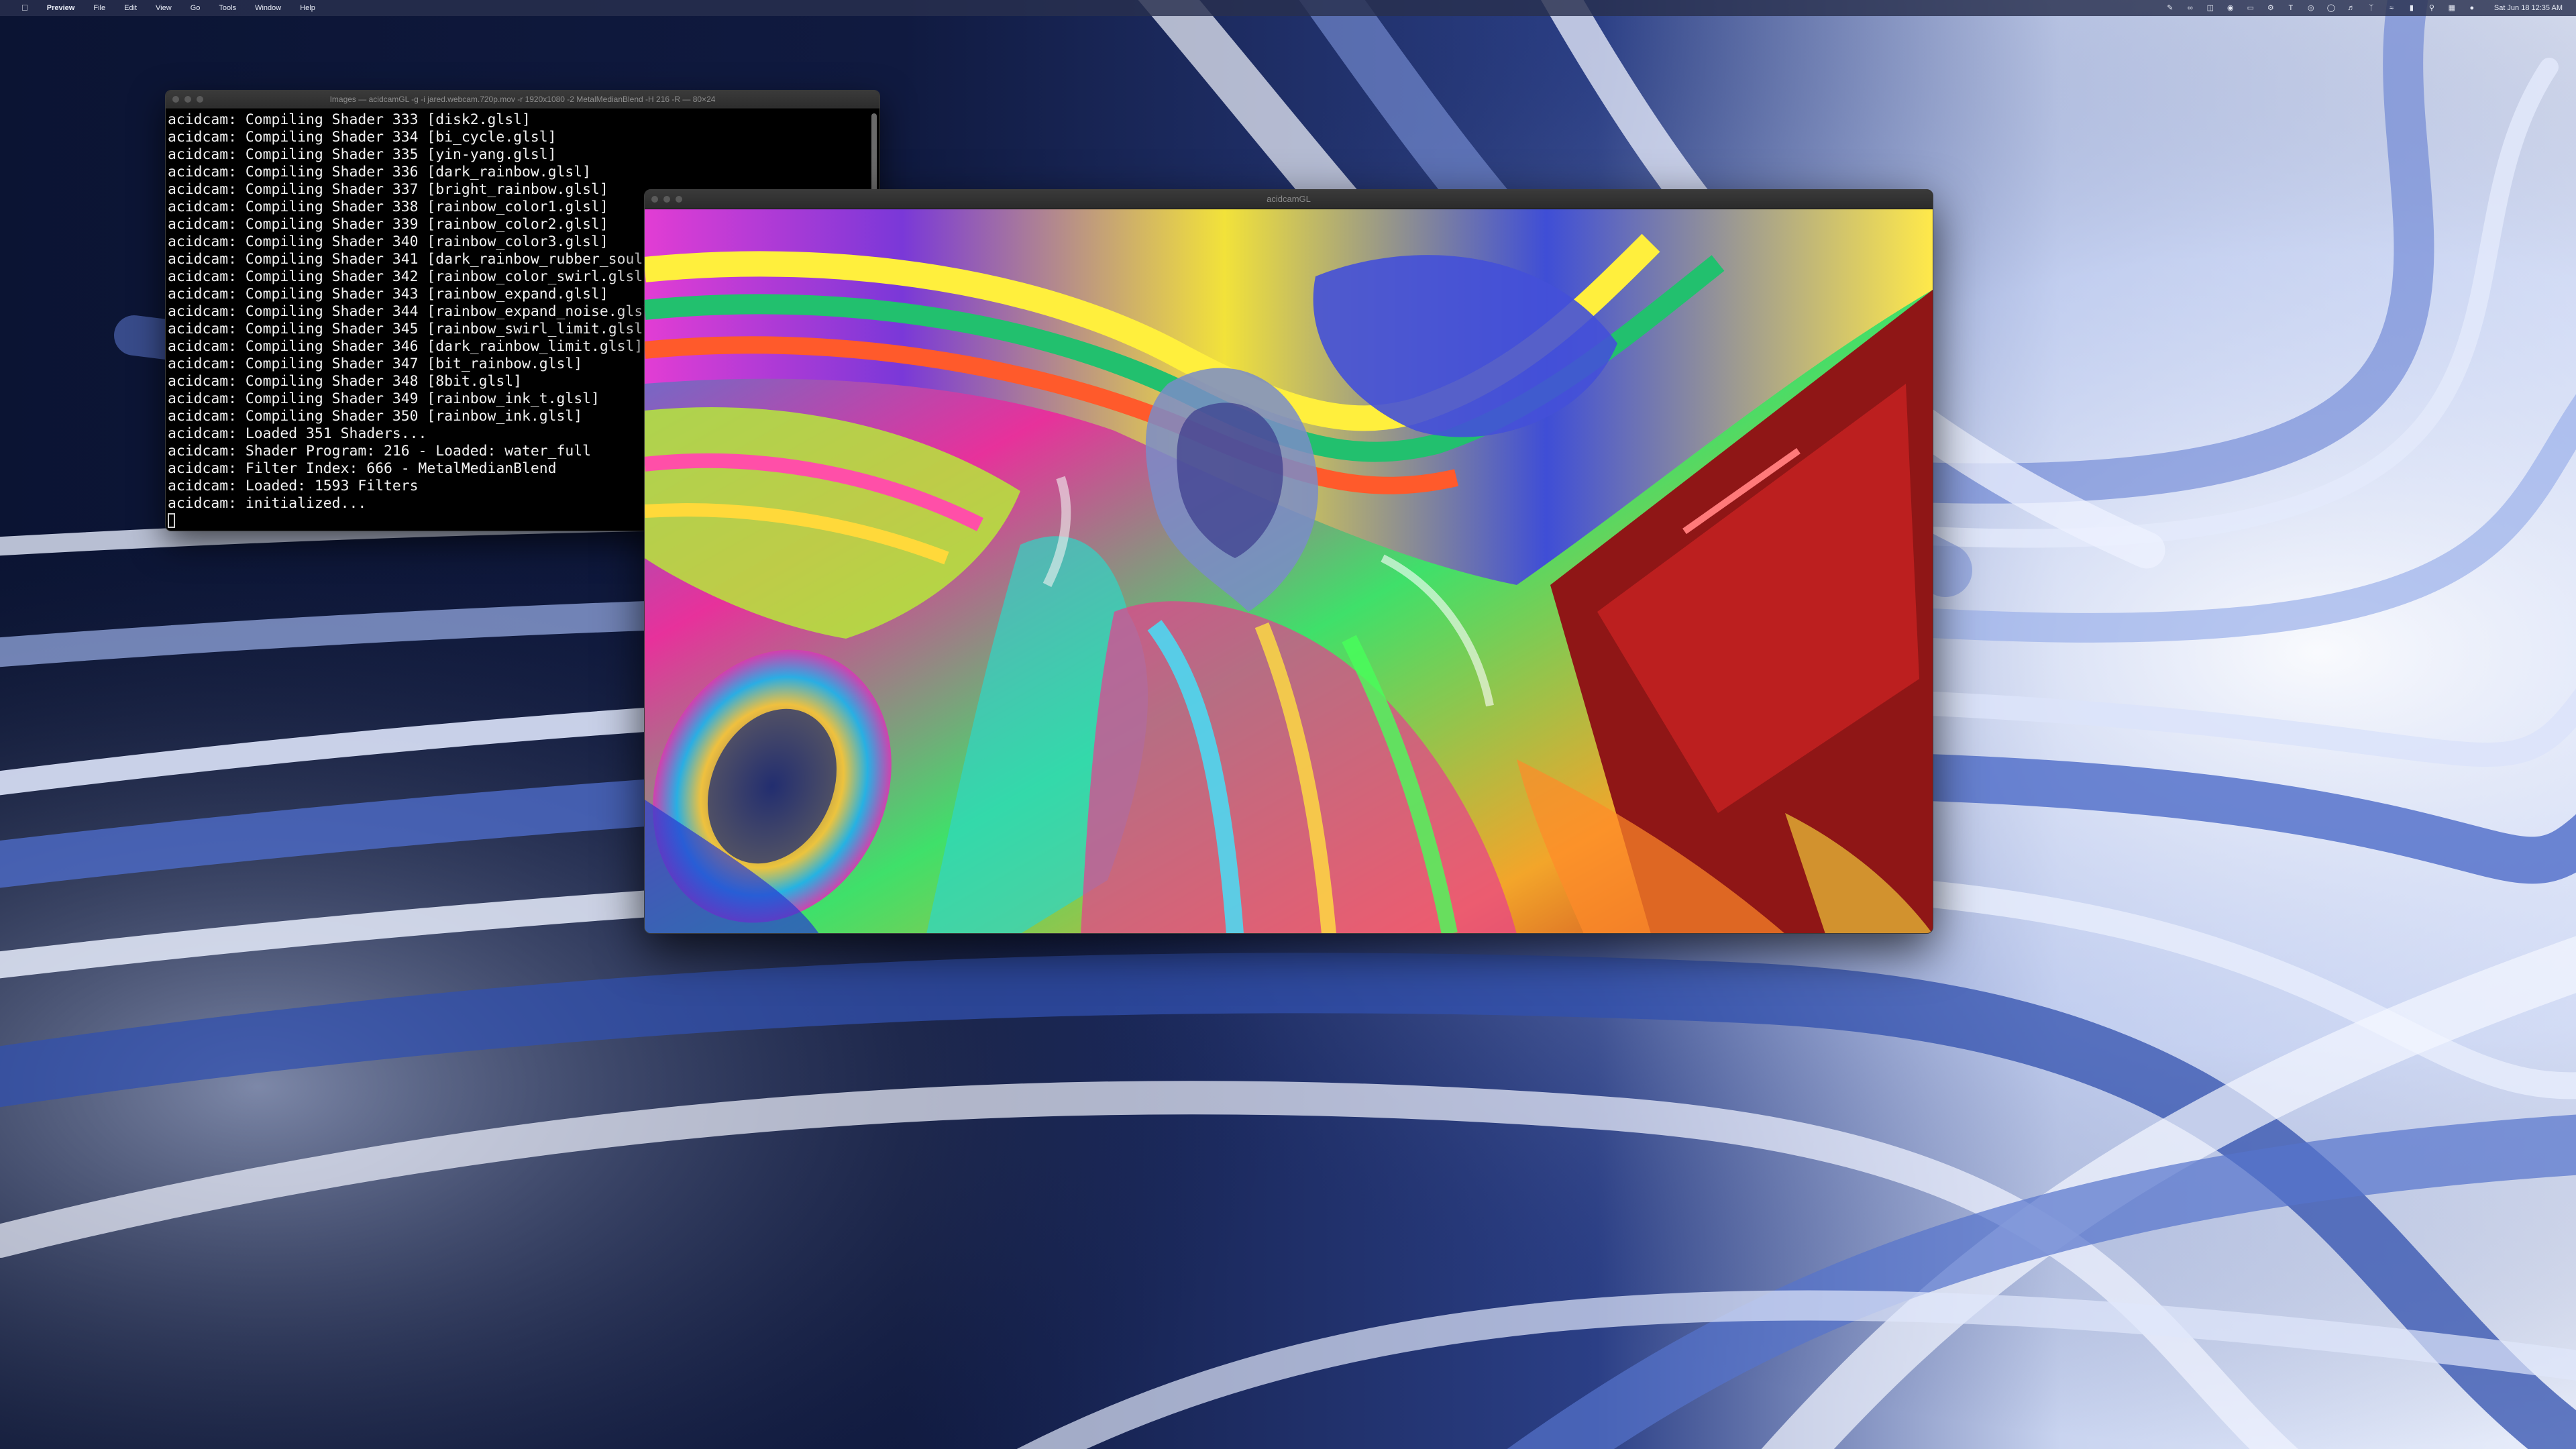  What do you see at coordinates (2291, 8) in the screenshot?
I see `text-icon: T` at bounding box center [2291, 8].